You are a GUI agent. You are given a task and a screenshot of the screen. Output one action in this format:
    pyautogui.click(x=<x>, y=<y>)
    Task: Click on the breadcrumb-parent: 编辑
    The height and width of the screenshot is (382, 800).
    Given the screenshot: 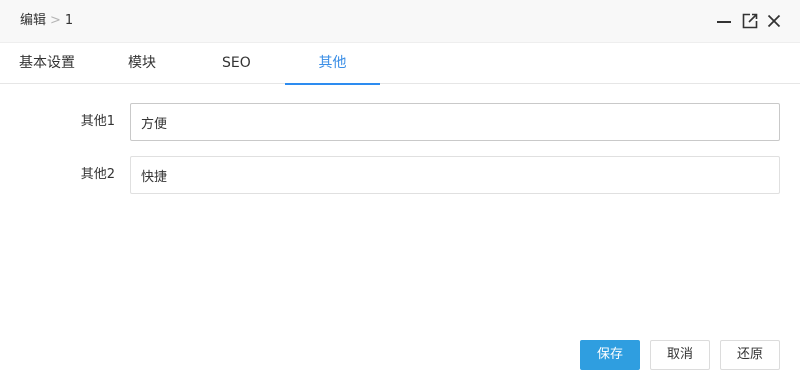 What is the action you would take?
    pyautogui.click(x=33, y=20)
    